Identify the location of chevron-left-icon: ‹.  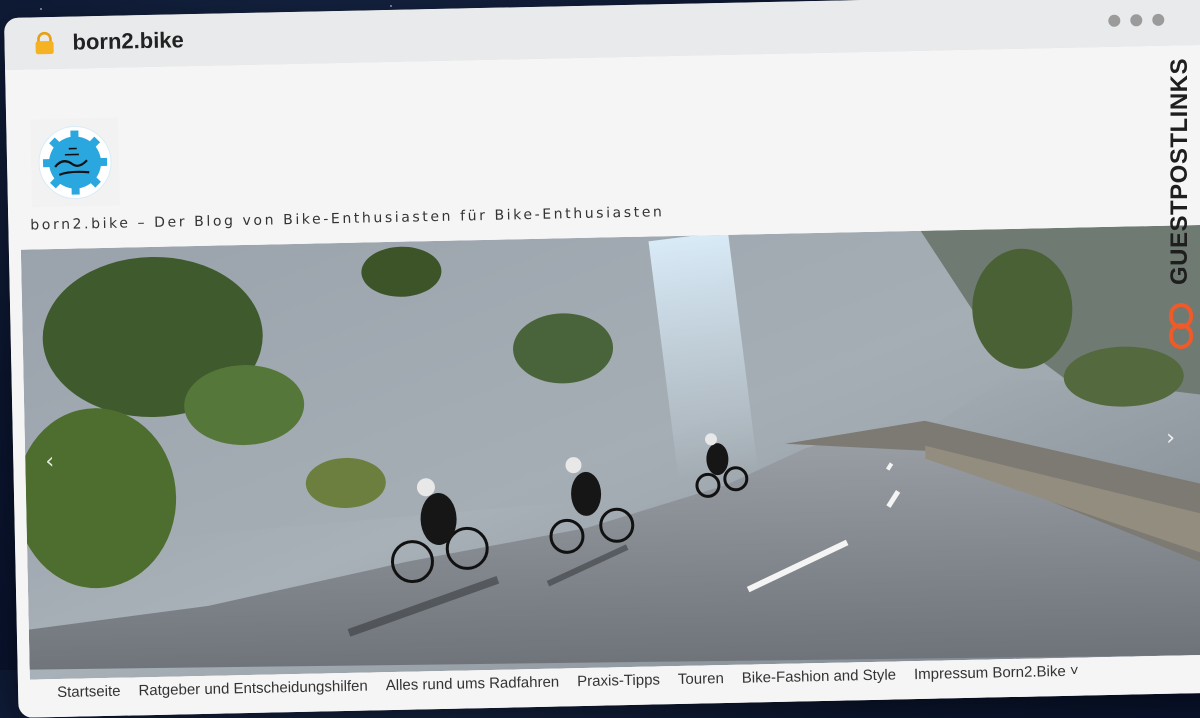
(49, 461).